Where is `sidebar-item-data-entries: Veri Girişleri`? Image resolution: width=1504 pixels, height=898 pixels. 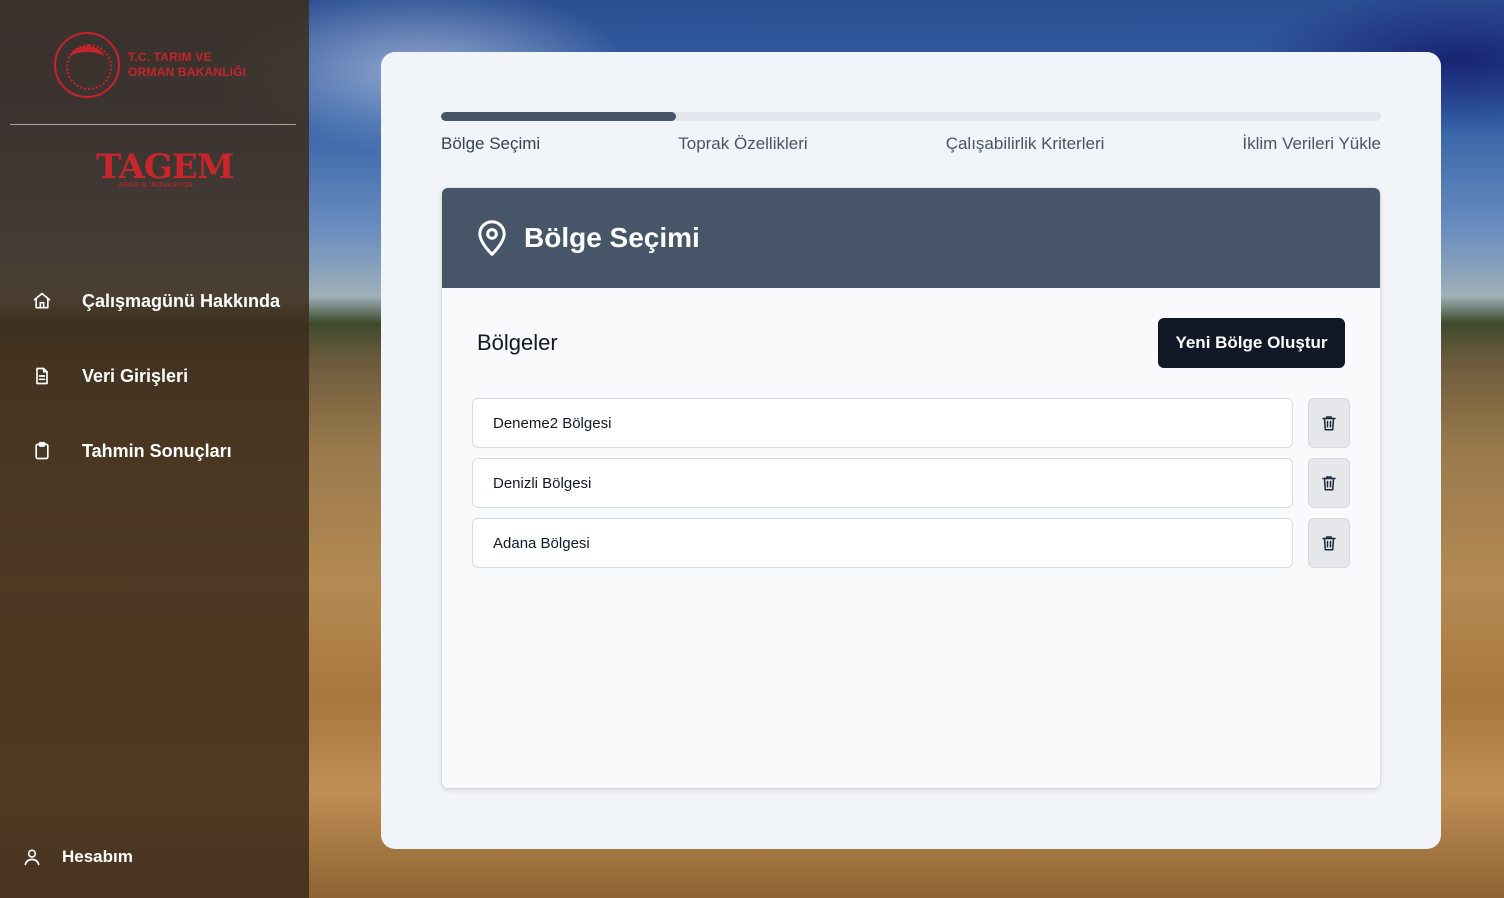 sidebar-item-data-entries: Veri Girişleri is located at coordinates (109, 376).